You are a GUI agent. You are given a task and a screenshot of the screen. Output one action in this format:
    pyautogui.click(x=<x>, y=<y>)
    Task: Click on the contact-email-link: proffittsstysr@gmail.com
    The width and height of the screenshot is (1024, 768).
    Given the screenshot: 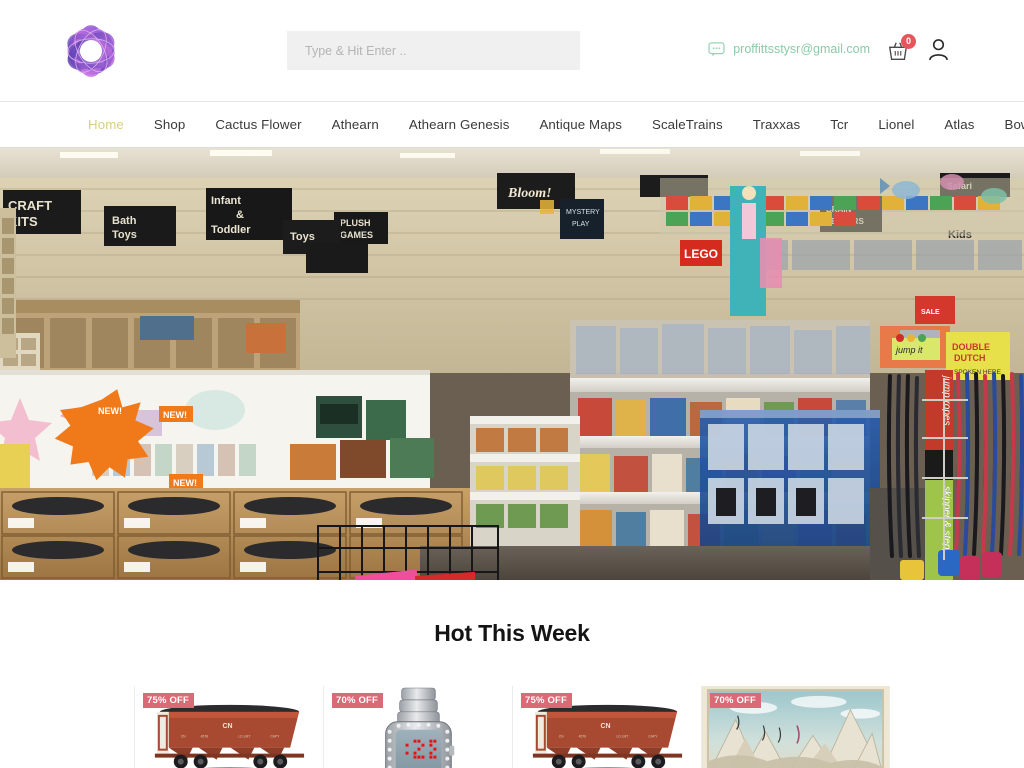 What is the action you would take?
    pyautogui.click(x=789, y=49)
    